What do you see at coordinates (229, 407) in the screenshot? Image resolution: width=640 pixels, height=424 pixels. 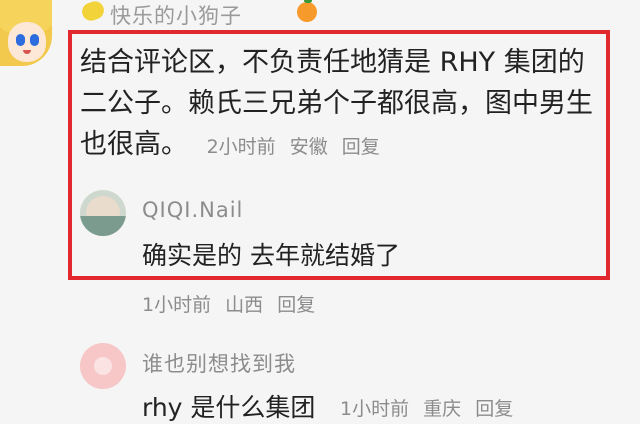 I see `third-text: rhy 是什么集团` at bounding box center [229, 407].